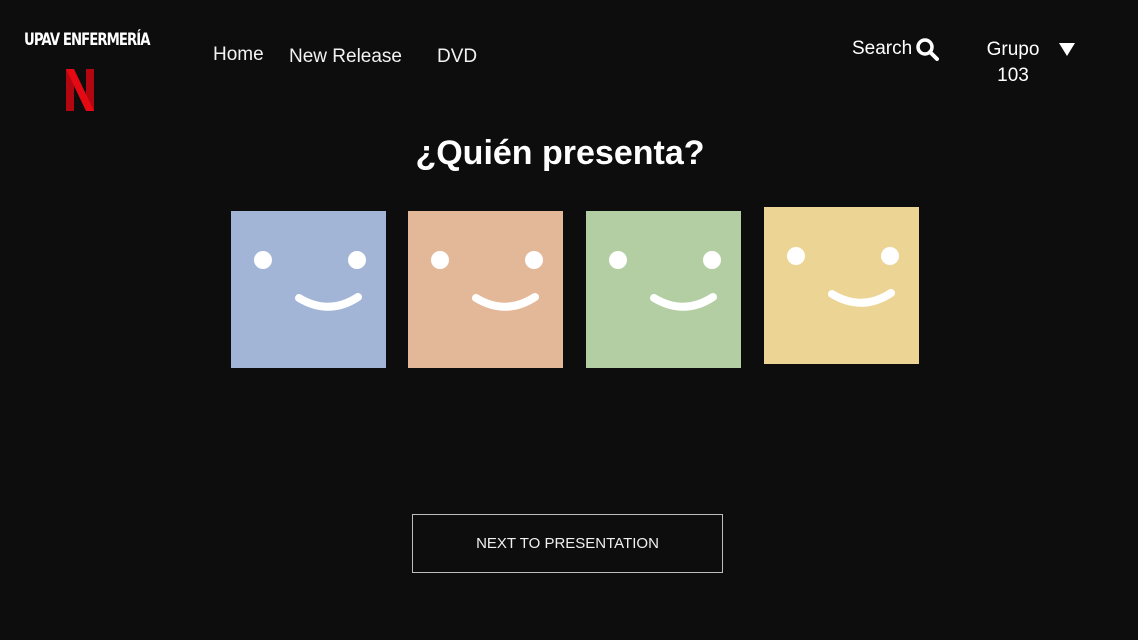 The height and width of the screenshot is (640, 1138). What do you see at coordinates (345, 57) in the screenshot?
I see `nav-new-release: New Release` at bounding box center [345, 57].